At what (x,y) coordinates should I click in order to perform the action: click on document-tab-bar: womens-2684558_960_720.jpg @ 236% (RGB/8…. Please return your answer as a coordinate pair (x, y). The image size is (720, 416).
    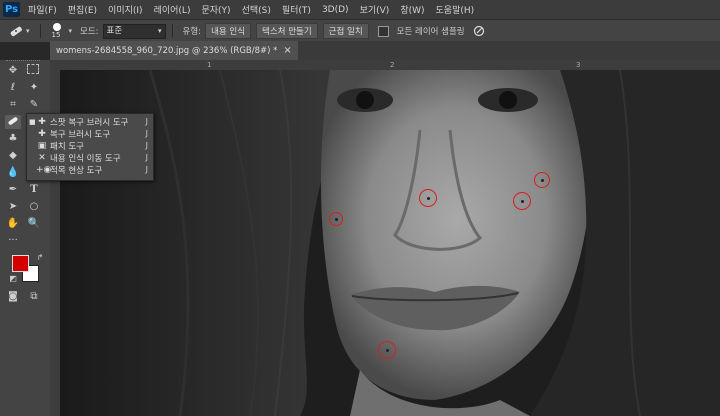
    Looking at the image, I should click on (385, 51).